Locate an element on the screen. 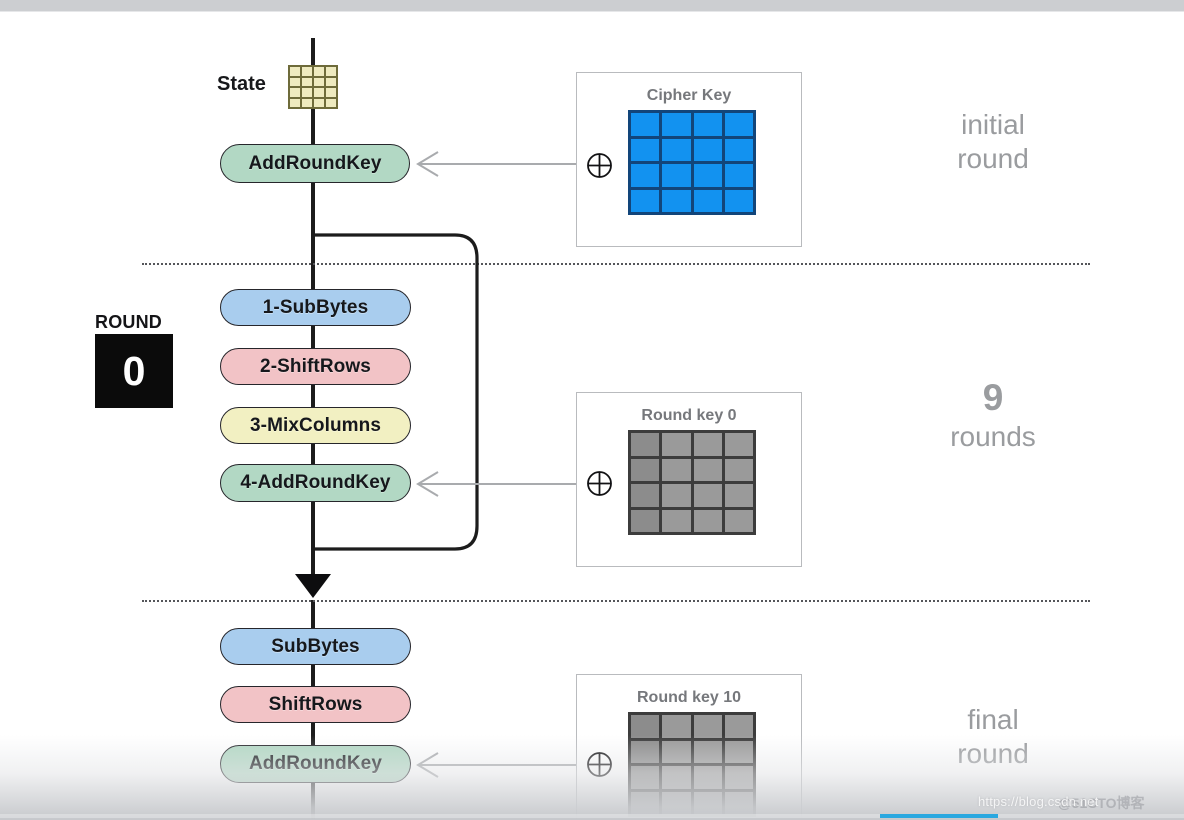 This screenshot has width=1184, height=820. step-shift-rows-round: 2-ShiftRows is located at coordinates (315, 366).